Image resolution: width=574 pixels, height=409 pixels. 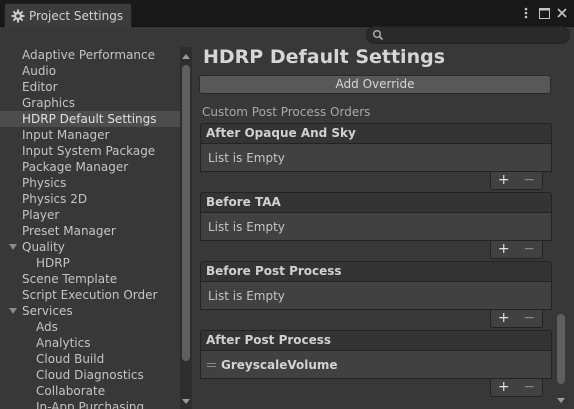 I want to click on sidebar-item-ads: Ads, so click(x=90, y=327).